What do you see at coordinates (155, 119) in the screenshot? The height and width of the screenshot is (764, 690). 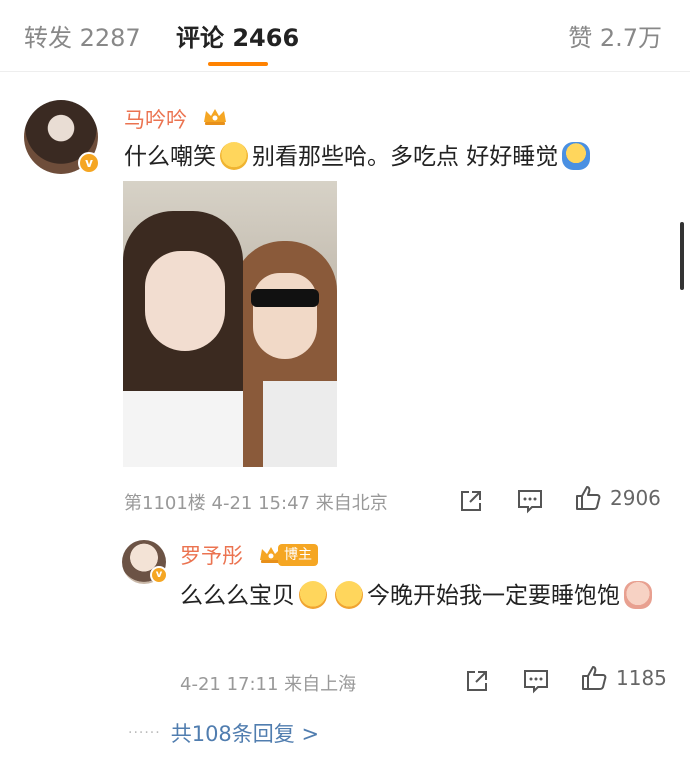 I see `commenter-username: 马吟吟` at bounding box center [155, 119].